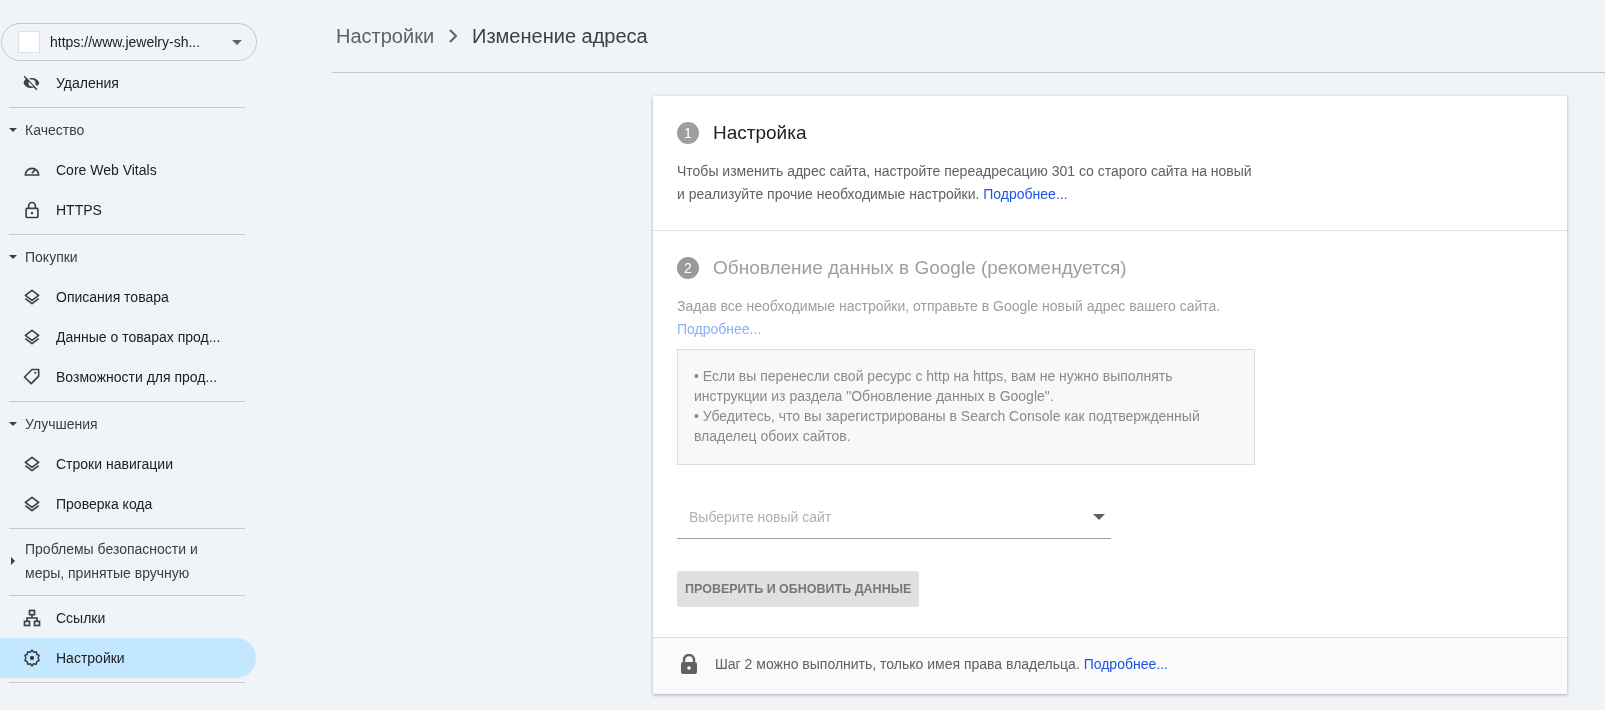 Image resolution: width=1605 pixels, height=710 pixels. Describe the element at coordinates (125, 424) in the screenshot. I see `nav-section-header: Улучшения` at that location.